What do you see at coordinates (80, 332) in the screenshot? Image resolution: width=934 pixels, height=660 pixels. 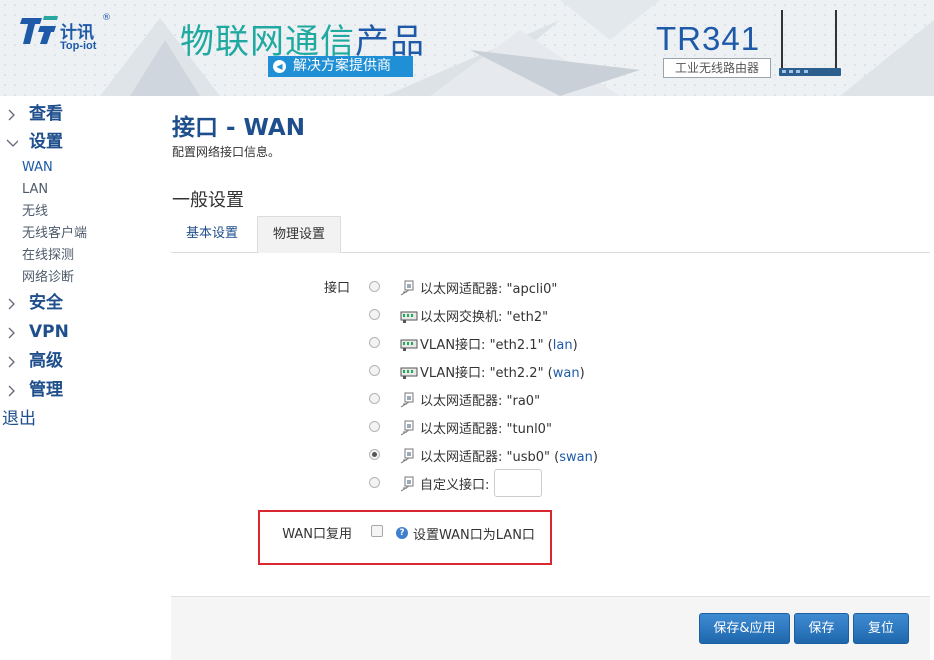 I see `menu-item-vpn: VPN` at bounding box center [80, 332].